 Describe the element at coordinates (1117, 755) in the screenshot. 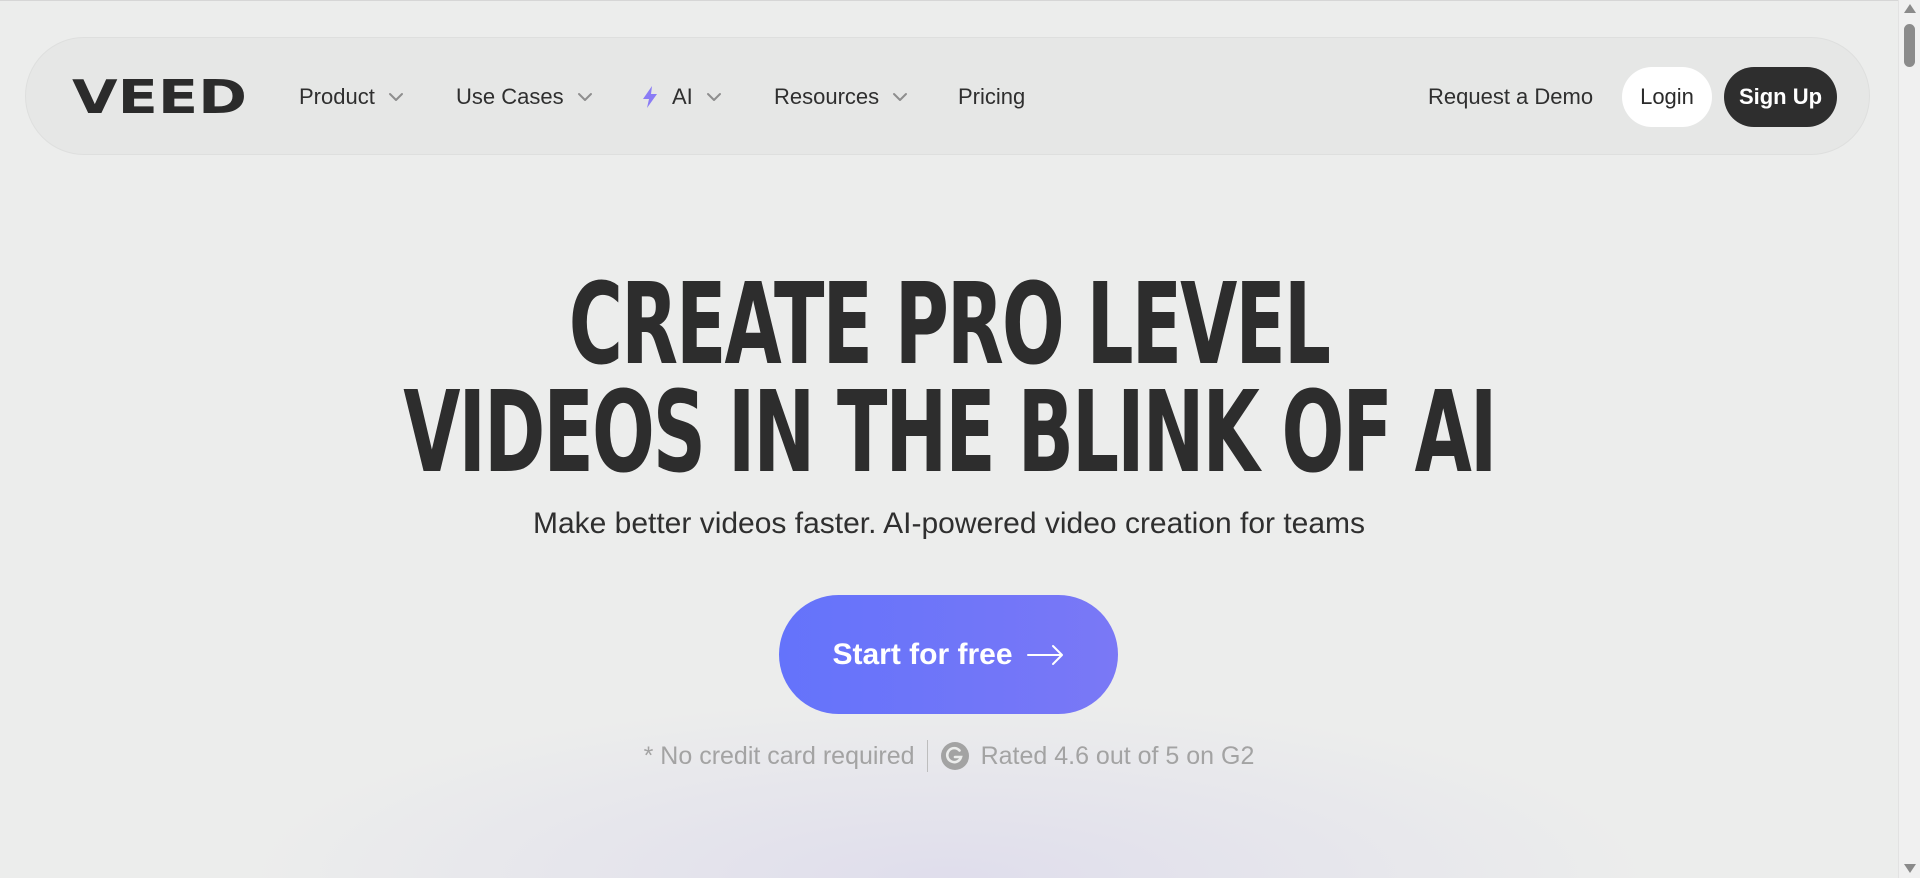

I see `g2-rating-text: Rated 4.6 out of 5 on G2` at that location.